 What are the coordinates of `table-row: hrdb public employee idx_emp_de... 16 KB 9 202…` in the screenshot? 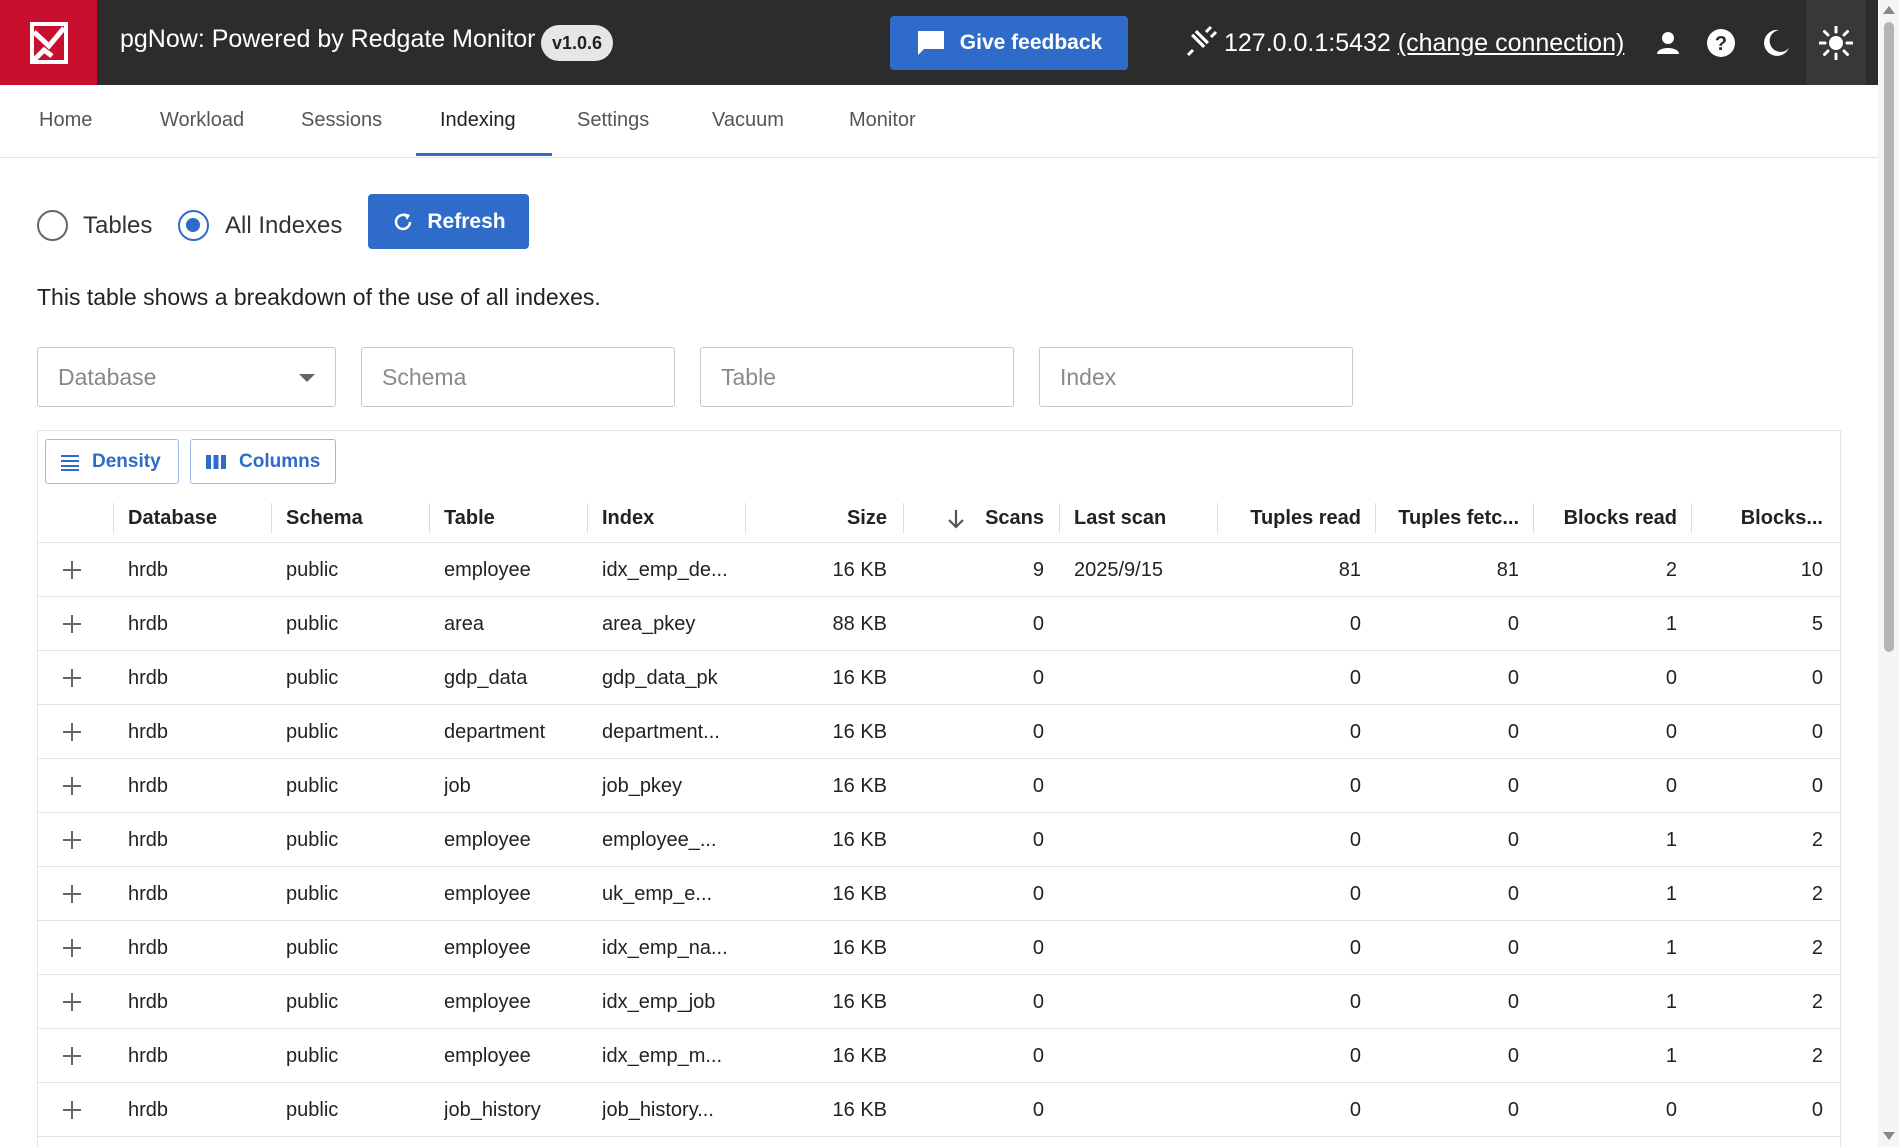 It's located at (939, 570).